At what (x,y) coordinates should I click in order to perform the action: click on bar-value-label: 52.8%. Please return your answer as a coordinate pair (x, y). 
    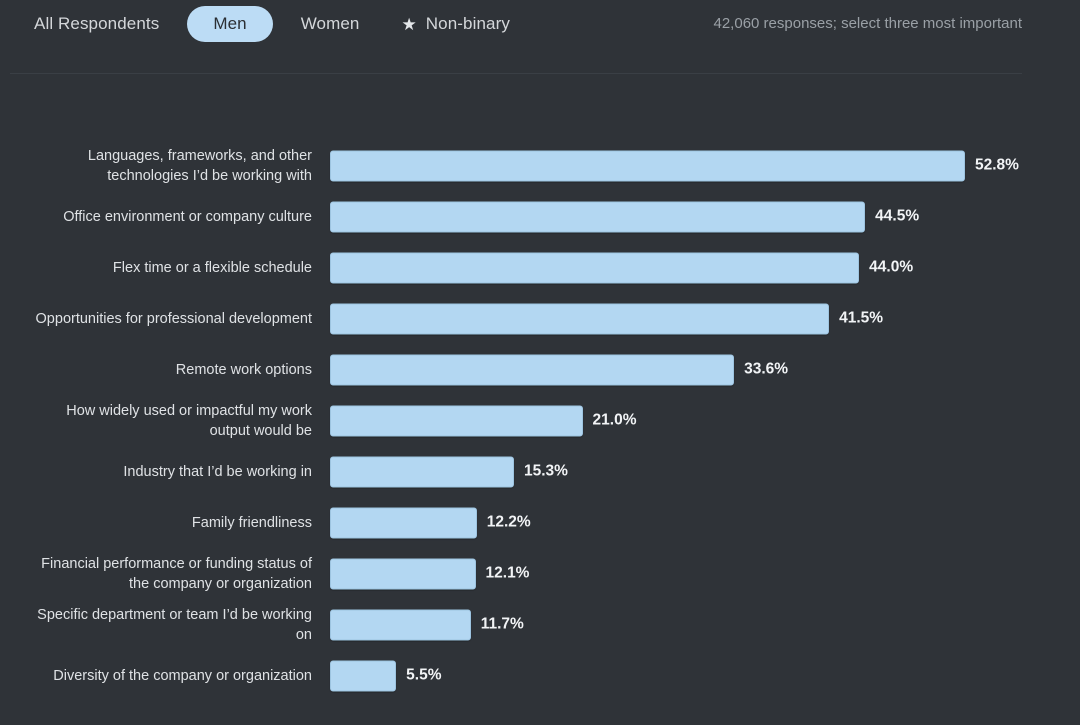
    Looking at the image, I should click on (997, 165).